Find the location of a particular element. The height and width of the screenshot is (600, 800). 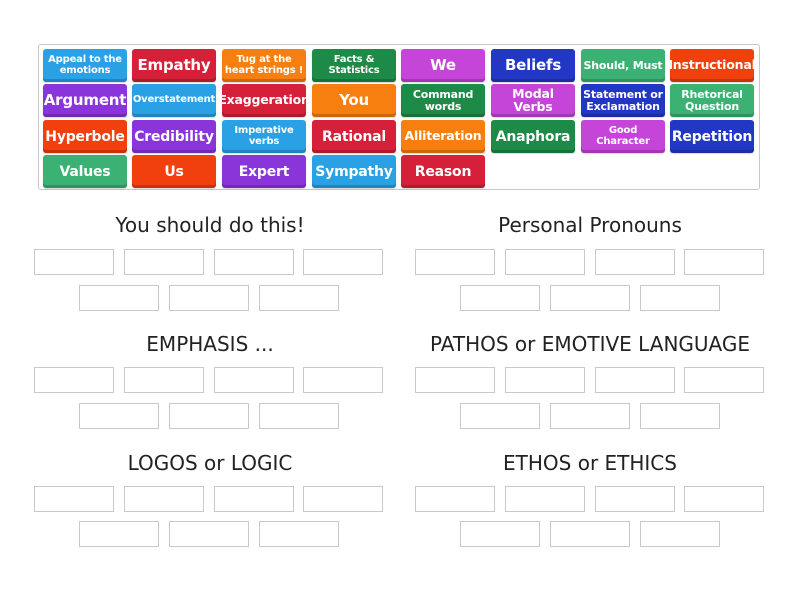

tile-command-words: Command words is located at coordinates (443, 100).